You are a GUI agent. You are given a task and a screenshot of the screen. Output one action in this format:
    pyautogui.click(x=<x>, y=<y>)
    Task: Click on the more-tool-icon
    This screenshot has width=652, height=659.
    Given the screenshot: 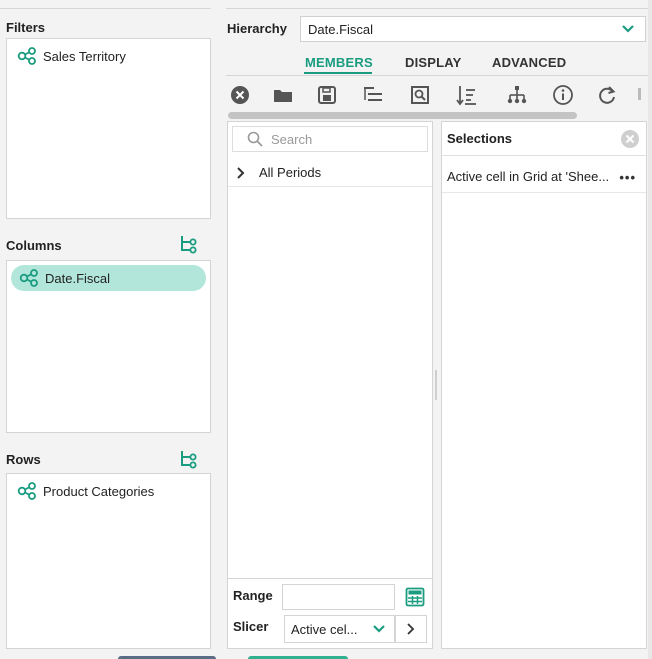 What is the action you would take?
    pyautogui.click(x=638, y=95)
    